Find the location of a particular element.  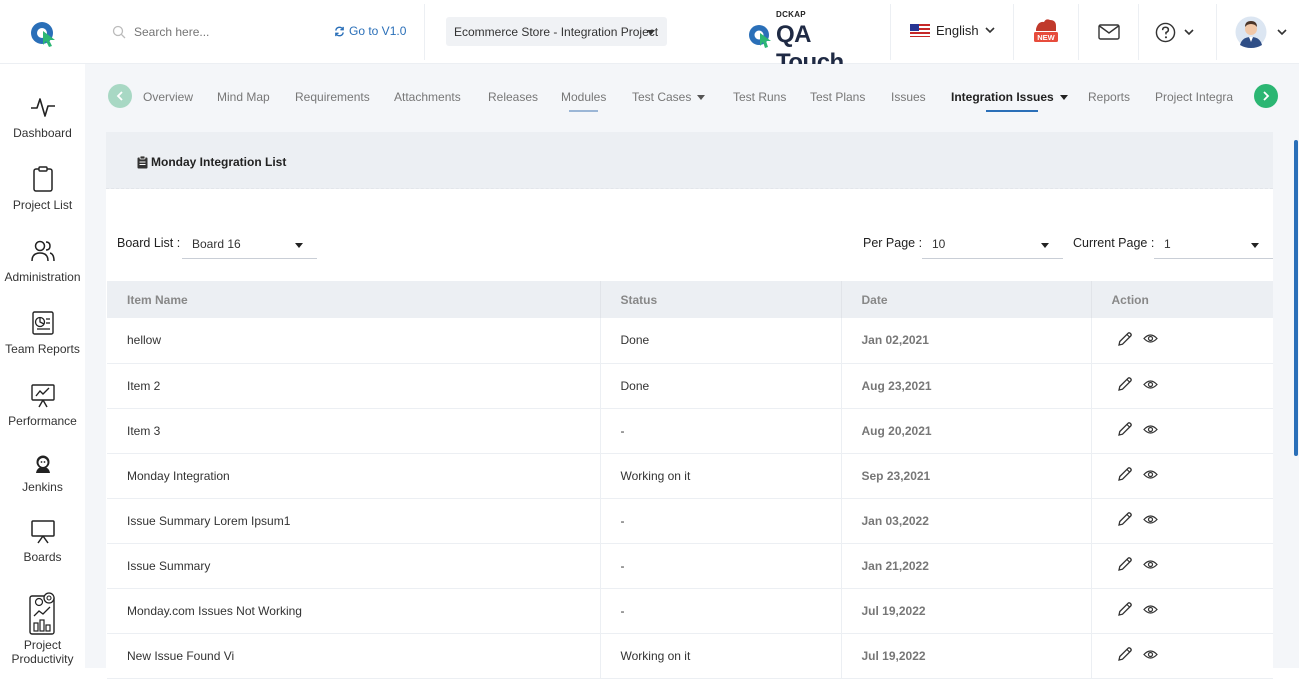

date-cell: Sep 23,2021 is located at coordinates (966, 476).